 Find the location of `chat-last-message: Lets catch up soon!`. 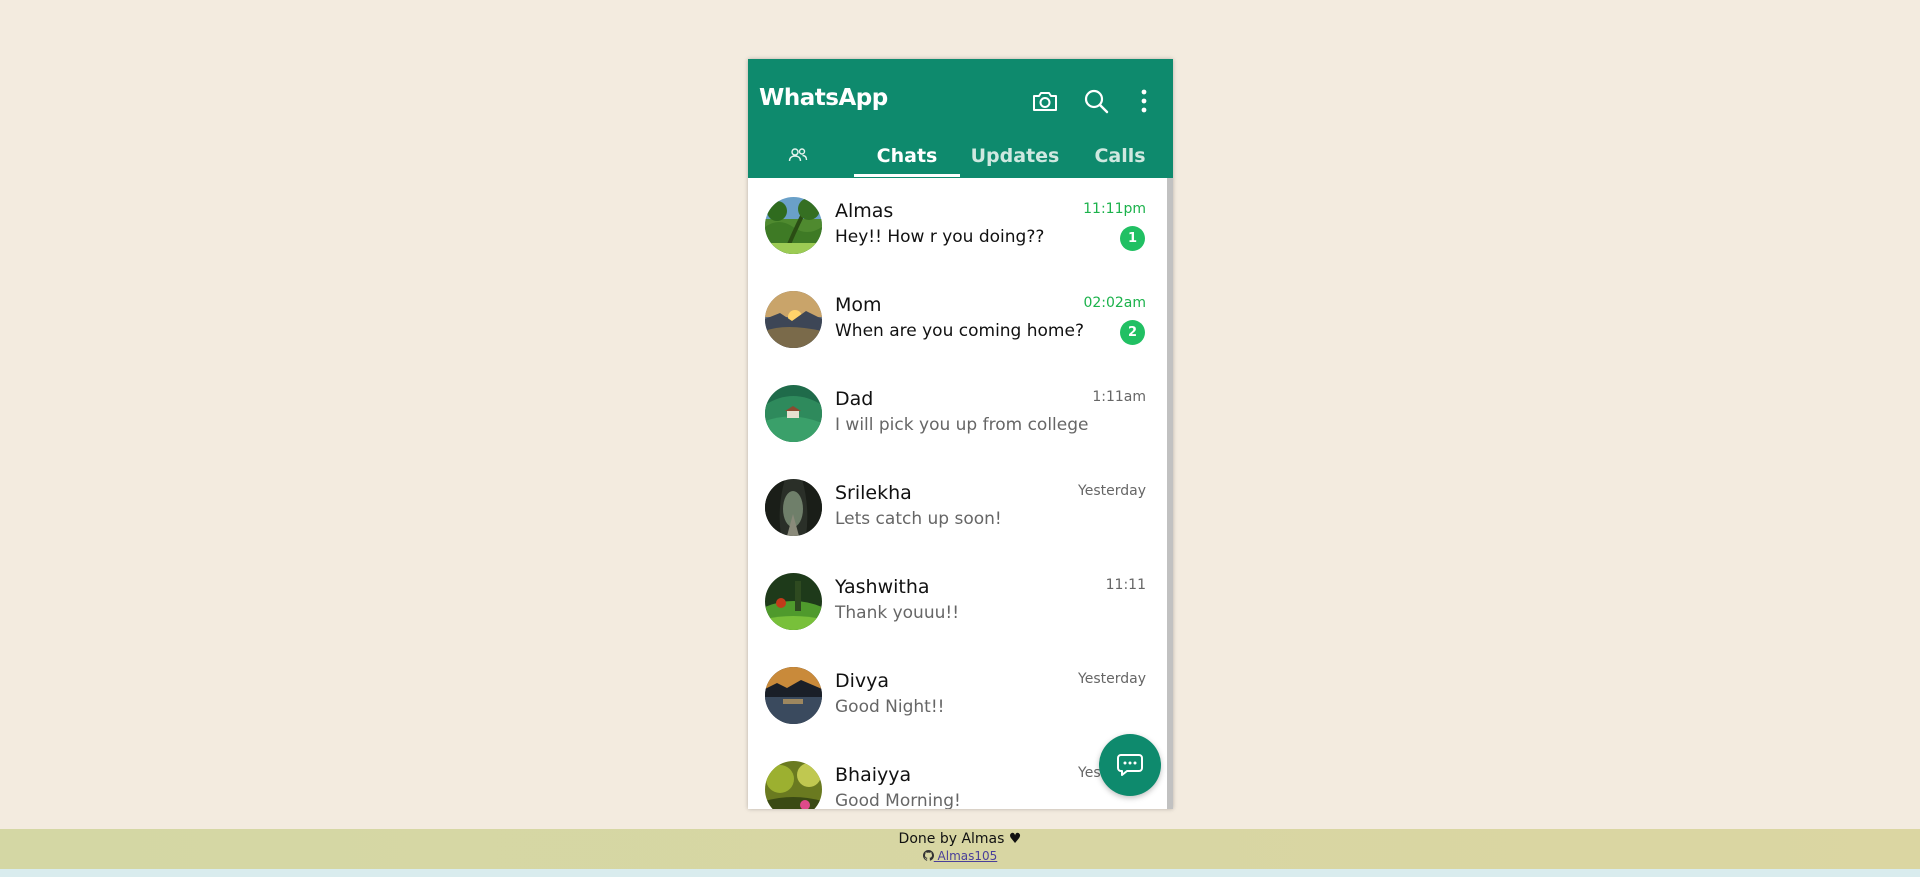

chat-last-message: Lets catch up soon! is located at coordinates (918, 519).